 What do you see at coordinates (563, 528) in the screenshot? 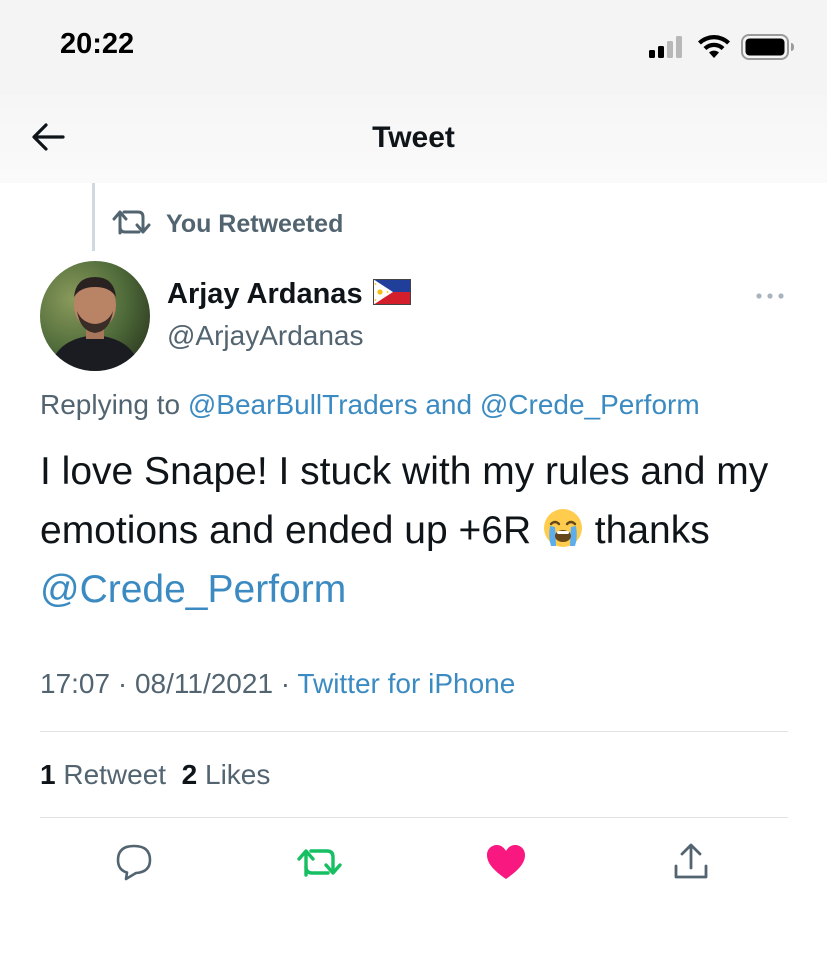
I see `loudly-crying-face-icon` at bounding box center [563, 528].